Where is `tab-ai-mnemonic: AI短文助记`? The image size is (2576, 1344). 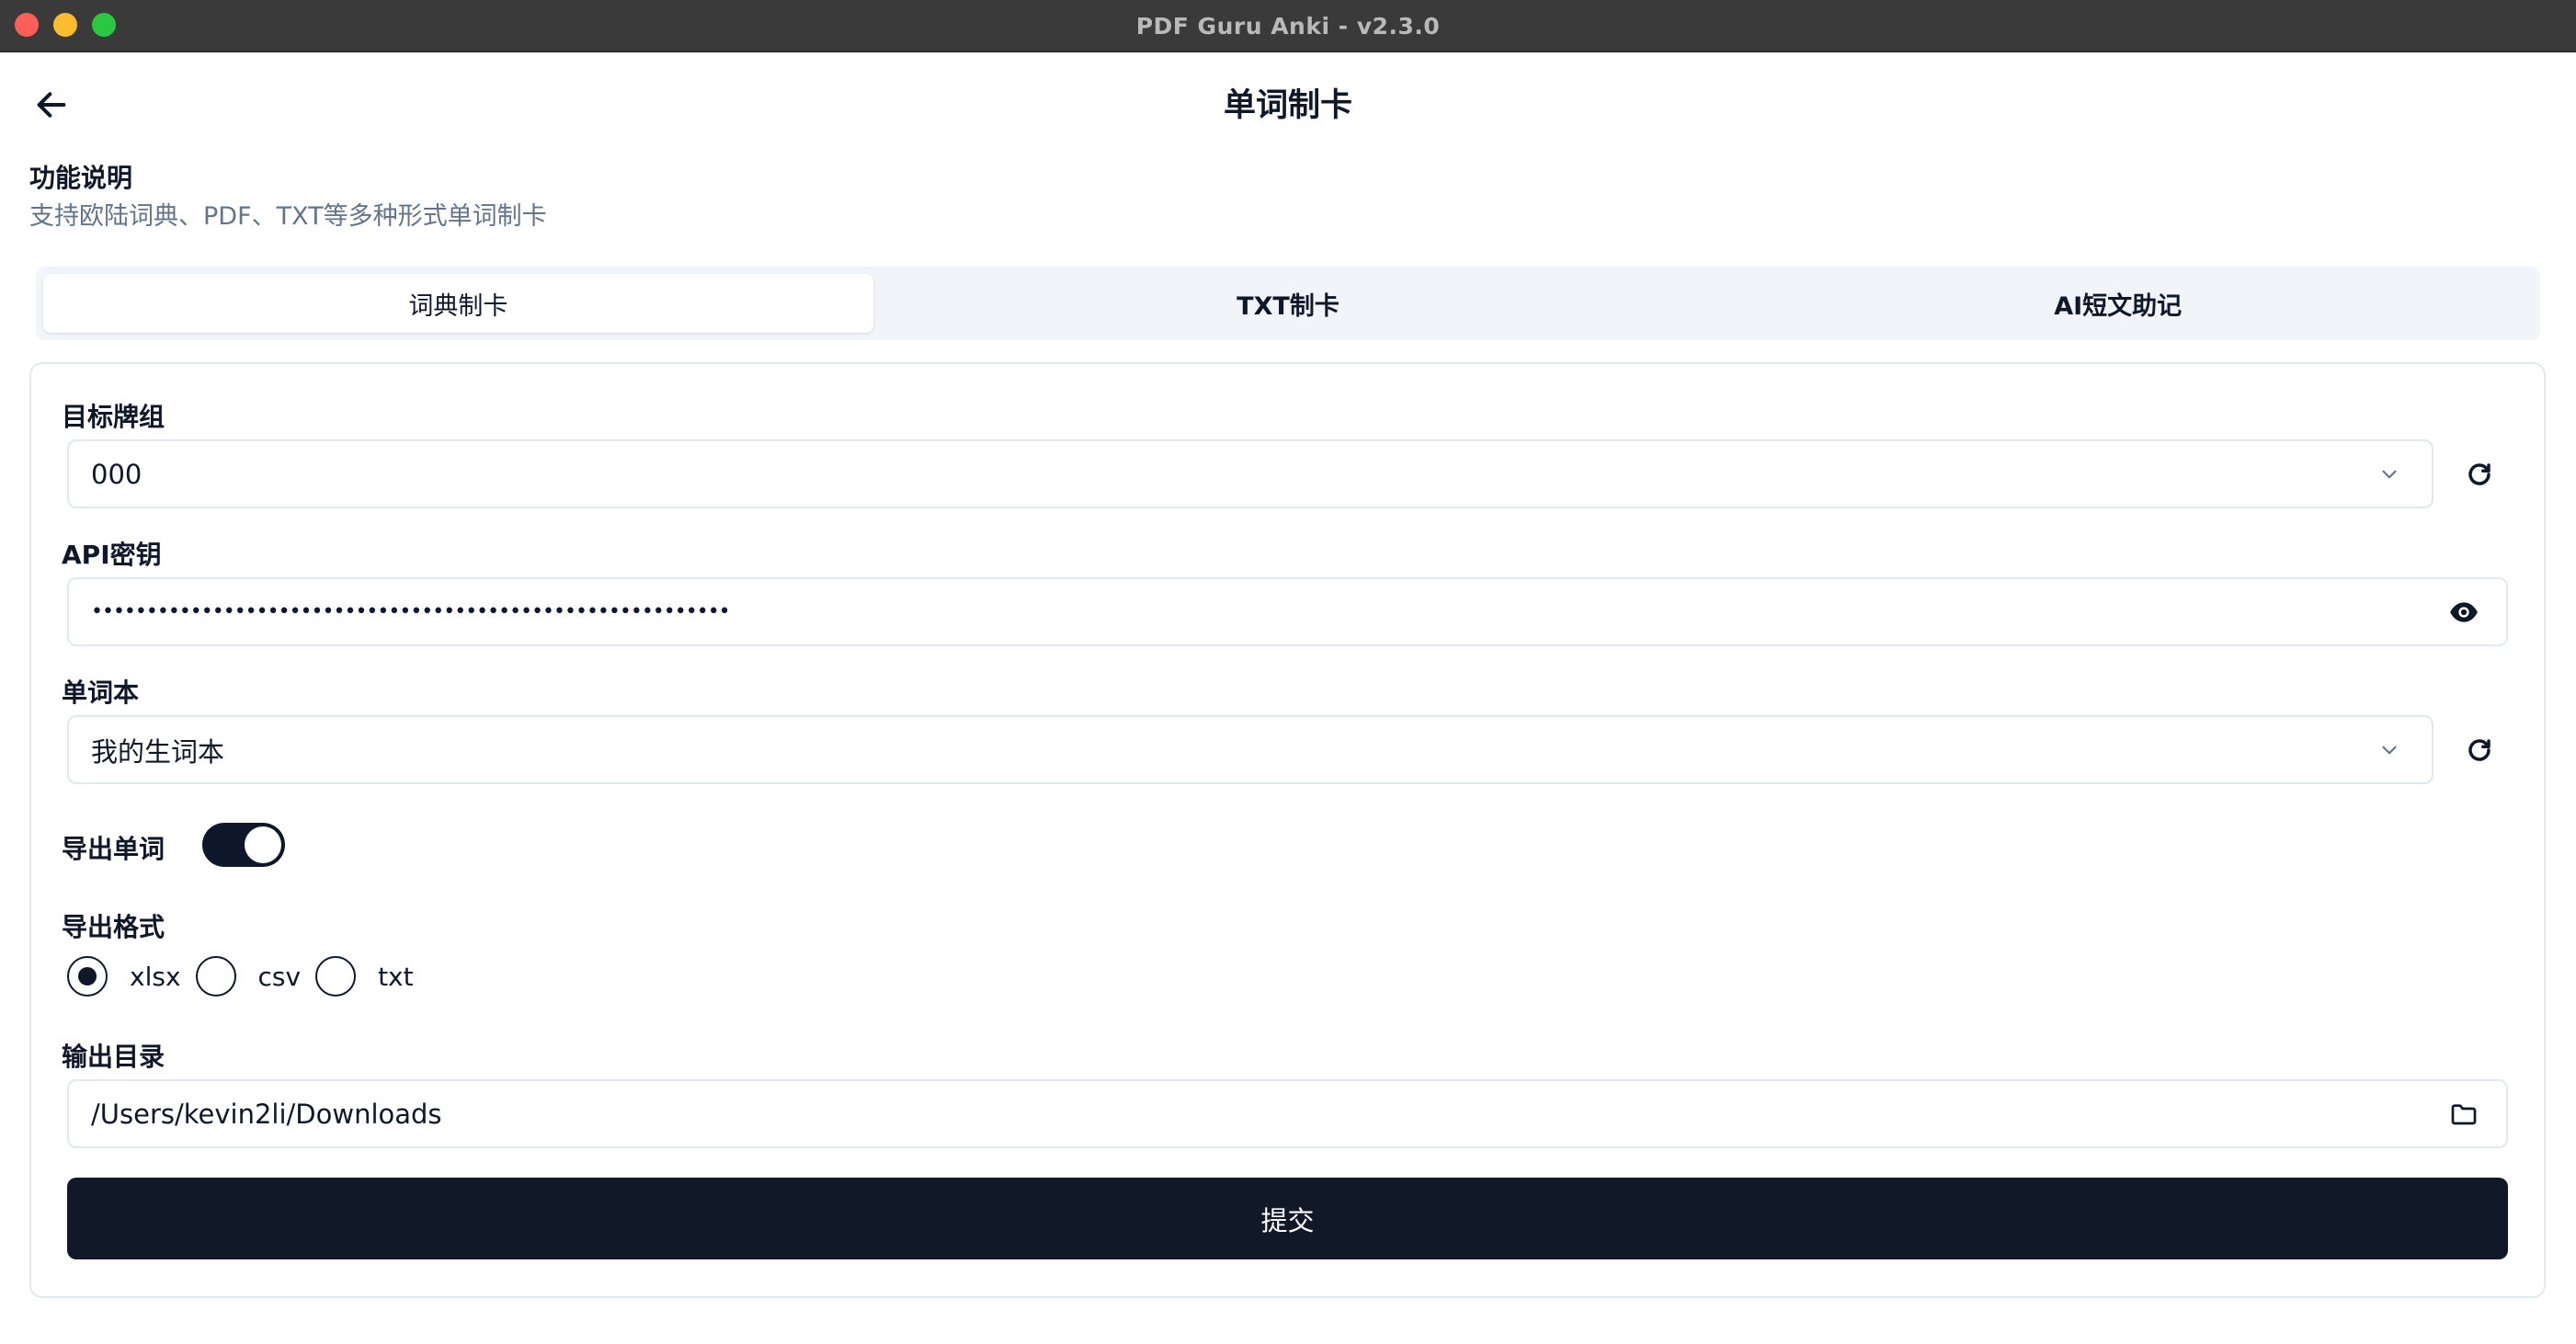 tab-ai-mnemonic: AI短文助记 is located at coordinates (2118, 303).